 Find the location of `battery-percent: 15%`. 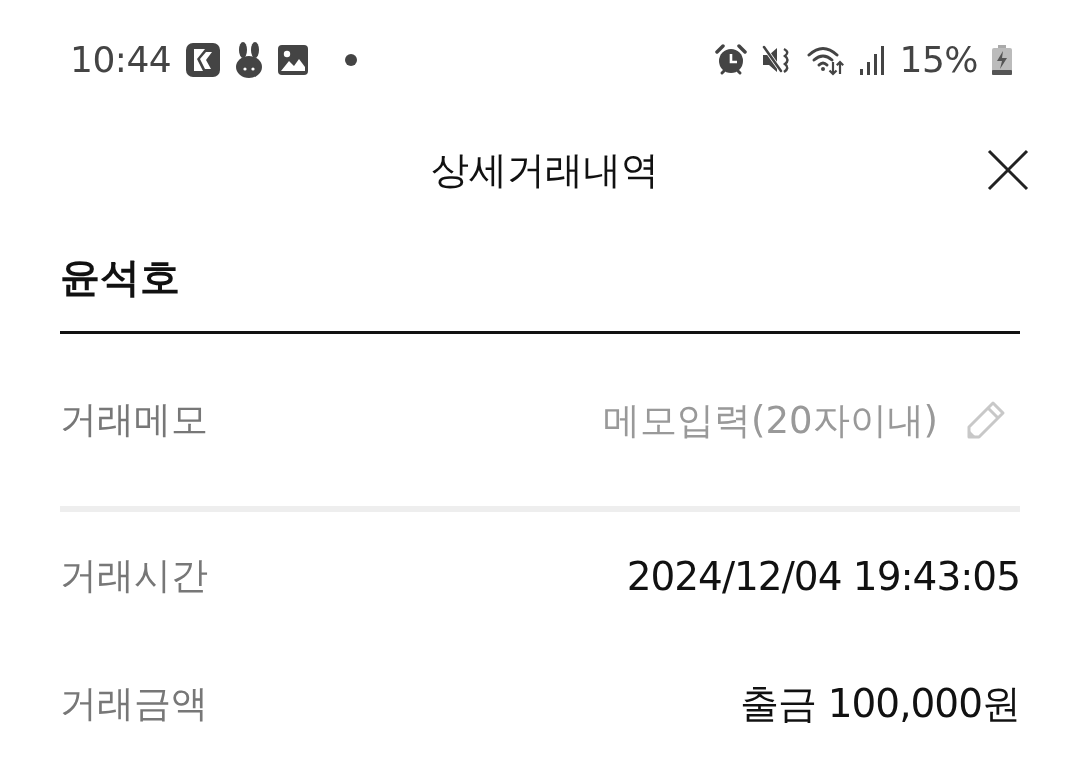

battery-percent: 15% is located at coordinates (938, 60).